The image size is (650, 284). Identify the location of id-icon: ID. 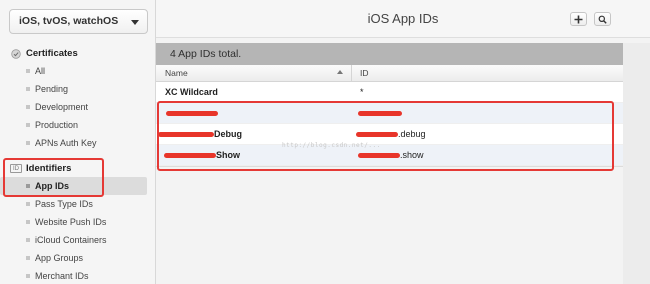
(16, 168).